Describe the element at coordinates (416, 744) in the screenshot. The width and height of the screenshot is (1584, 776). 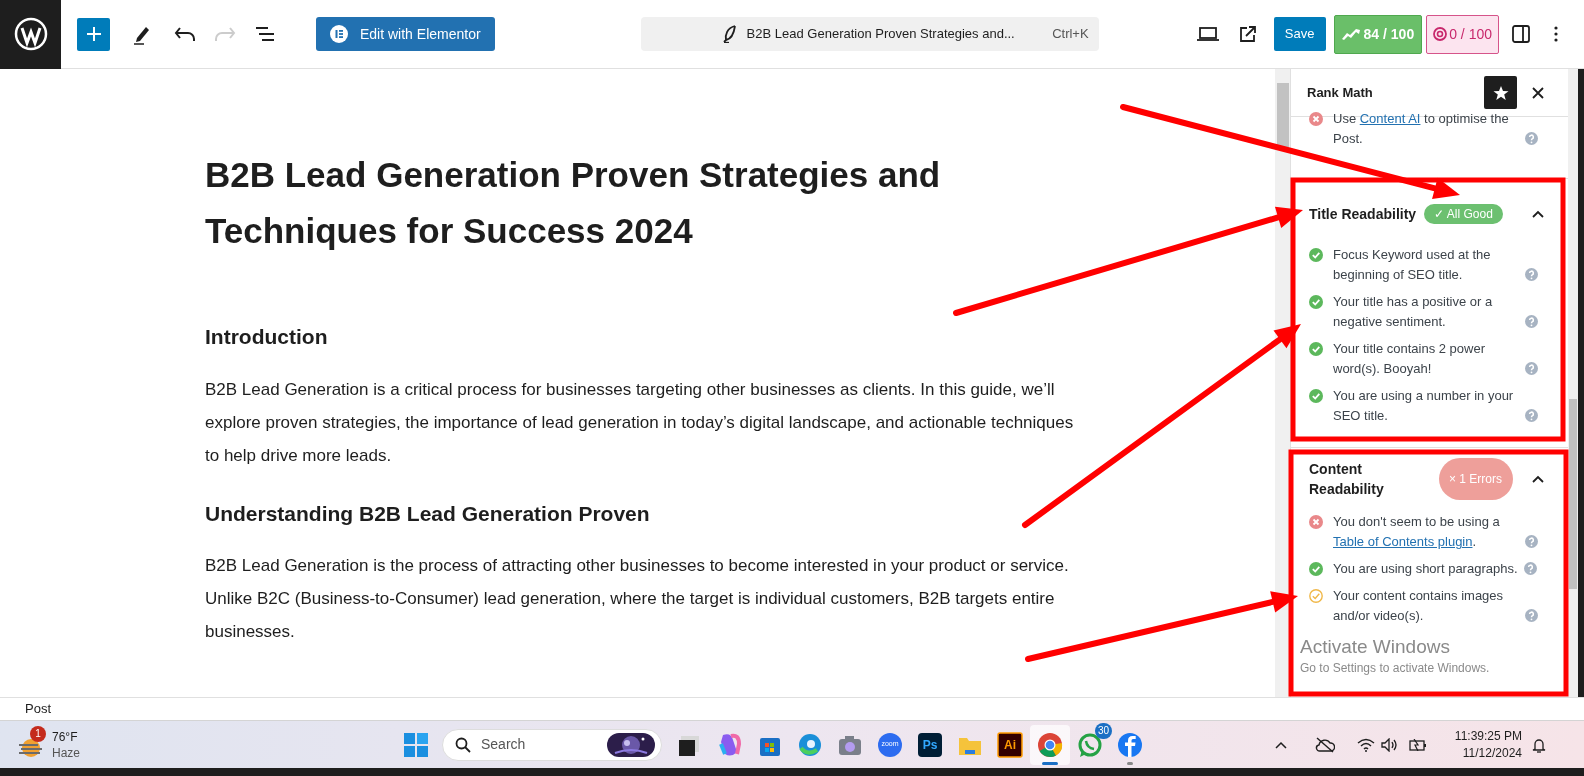
I see `windows-start-icon` at that location.